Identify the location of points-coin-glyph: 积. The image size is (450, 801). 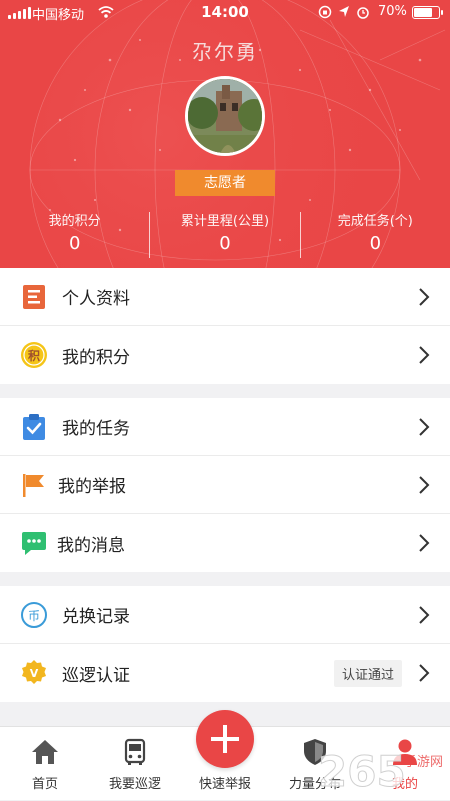
(34, 355).